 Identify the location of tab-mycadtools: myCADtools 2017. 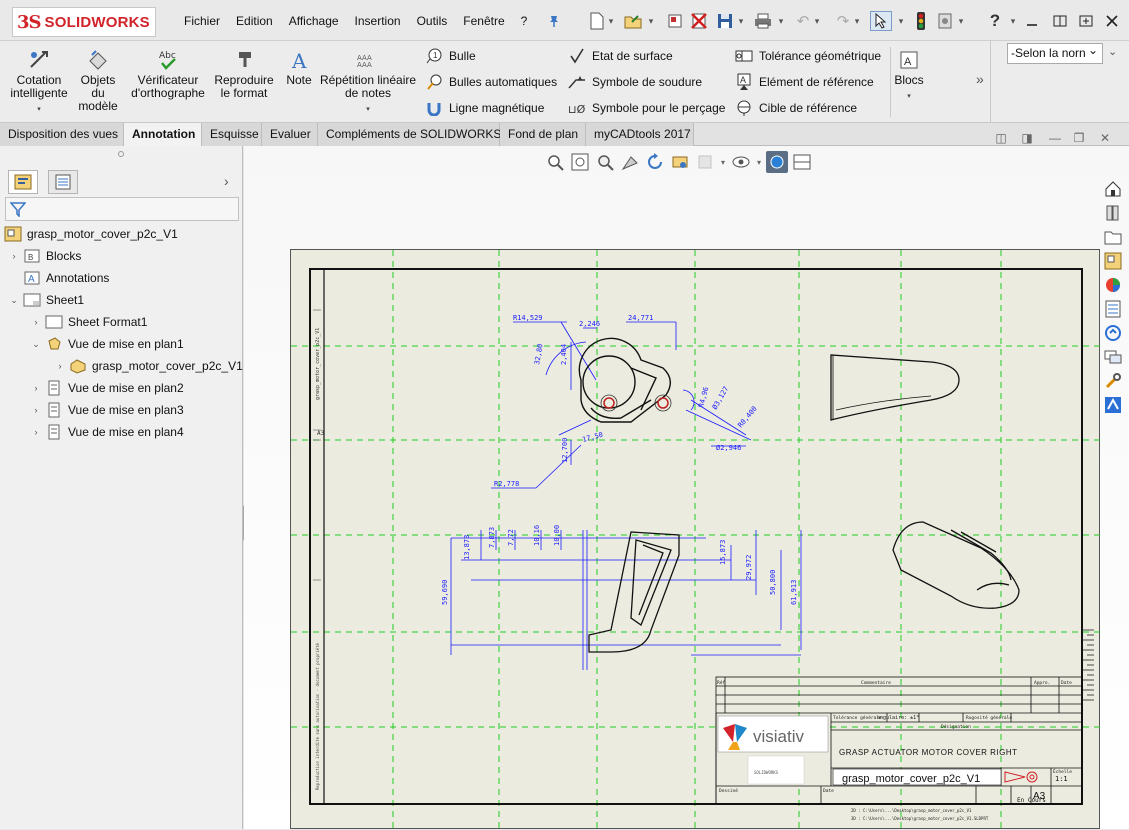
(640, 134).